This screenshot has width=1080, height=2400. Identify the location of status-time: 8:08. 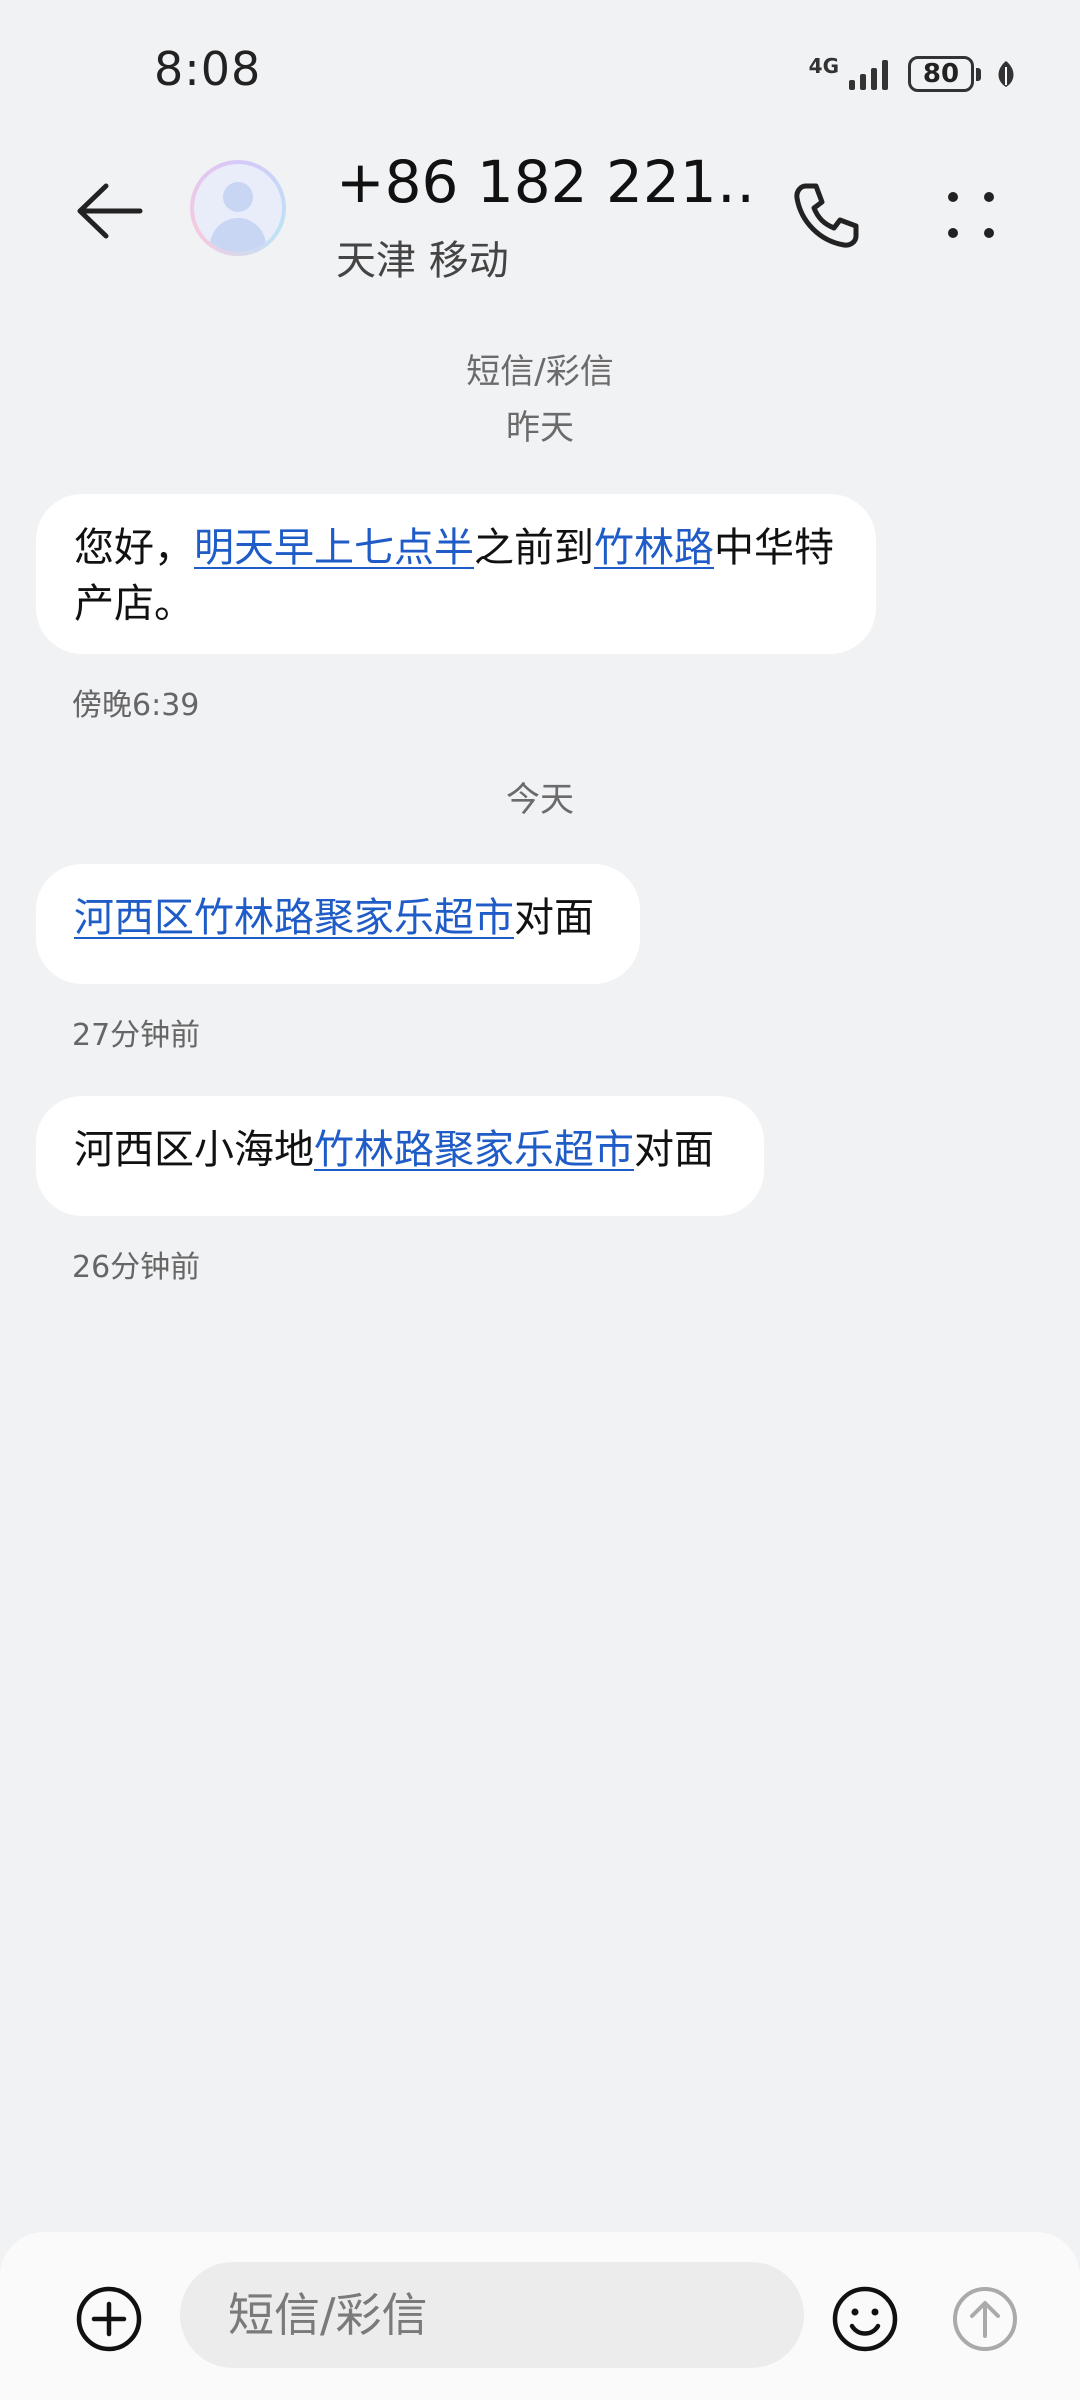
(208, 69).